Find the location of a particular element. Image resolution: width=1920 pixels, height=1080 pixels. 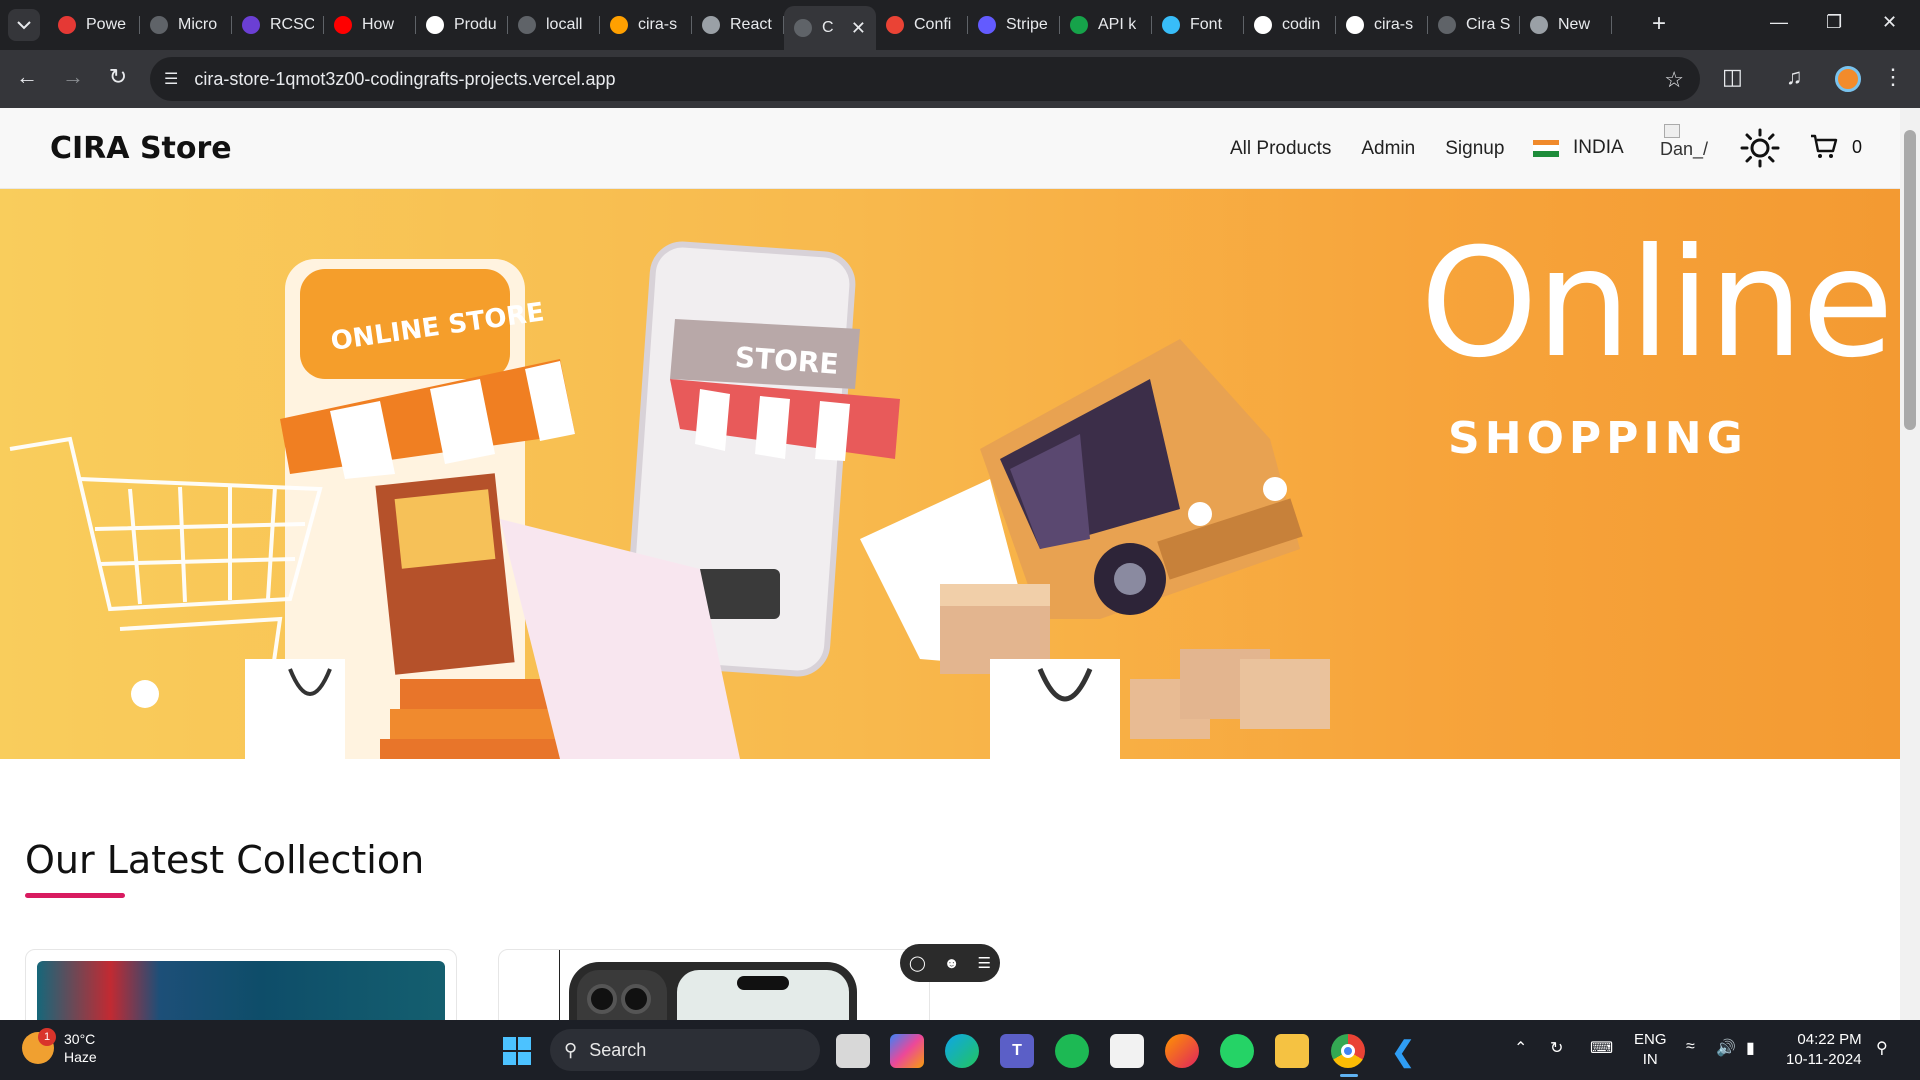

spotify-icon is located at coordinates (1072, 1051).